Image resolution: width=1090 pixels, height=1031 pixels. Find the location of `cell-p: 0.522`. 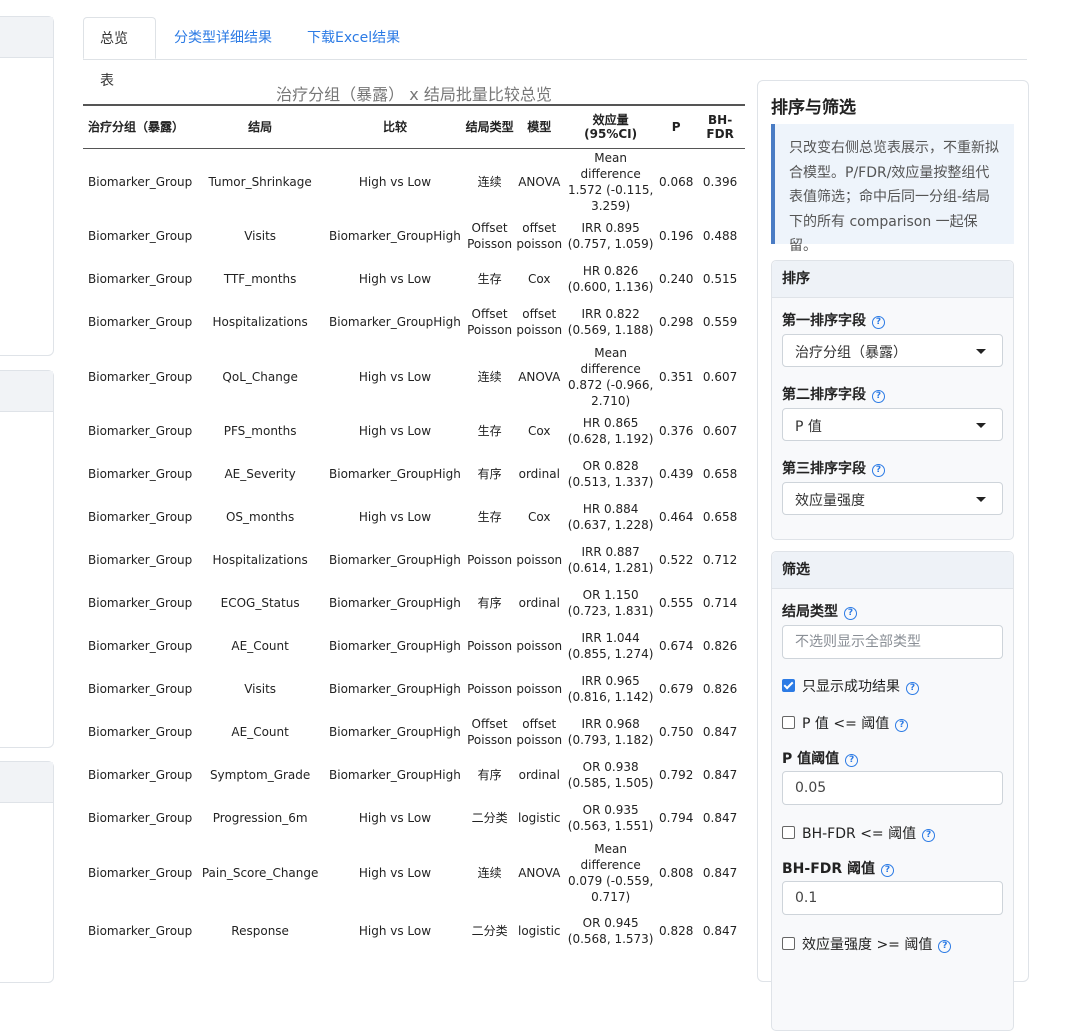

cell-p: 0.522 is located at coordinates (676, 560).